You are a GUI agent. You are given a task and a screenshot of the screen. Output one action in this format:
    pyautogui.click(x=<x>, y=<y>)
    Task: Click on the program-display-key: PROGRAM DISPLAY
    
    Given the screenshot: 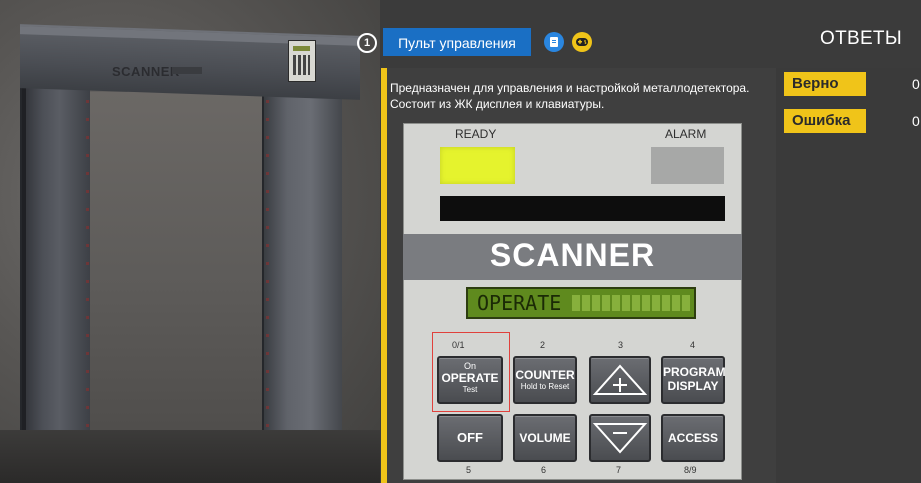 What is the action you would take?
    pyautogui.click(x=693, y=380)
    